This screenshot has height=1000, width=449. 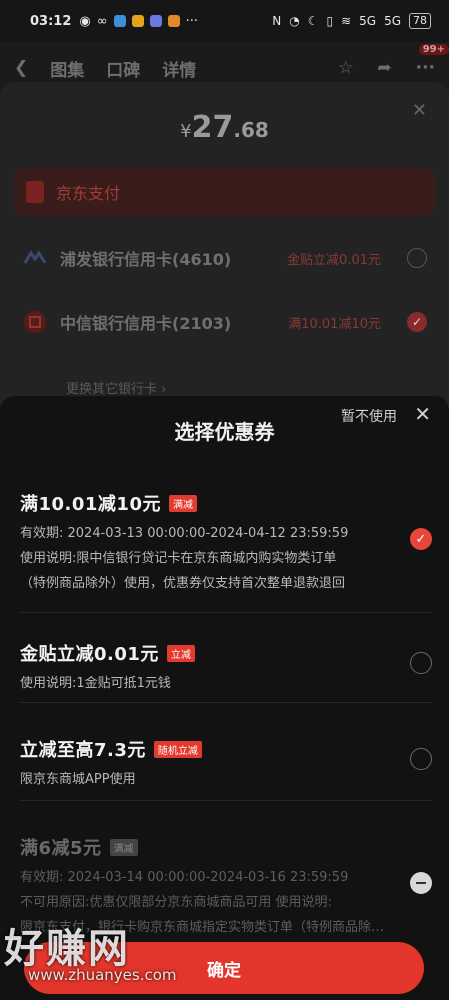 I want to click on change-bank-link: 更换其它银行卡 ›, so click(x=116, y=387).